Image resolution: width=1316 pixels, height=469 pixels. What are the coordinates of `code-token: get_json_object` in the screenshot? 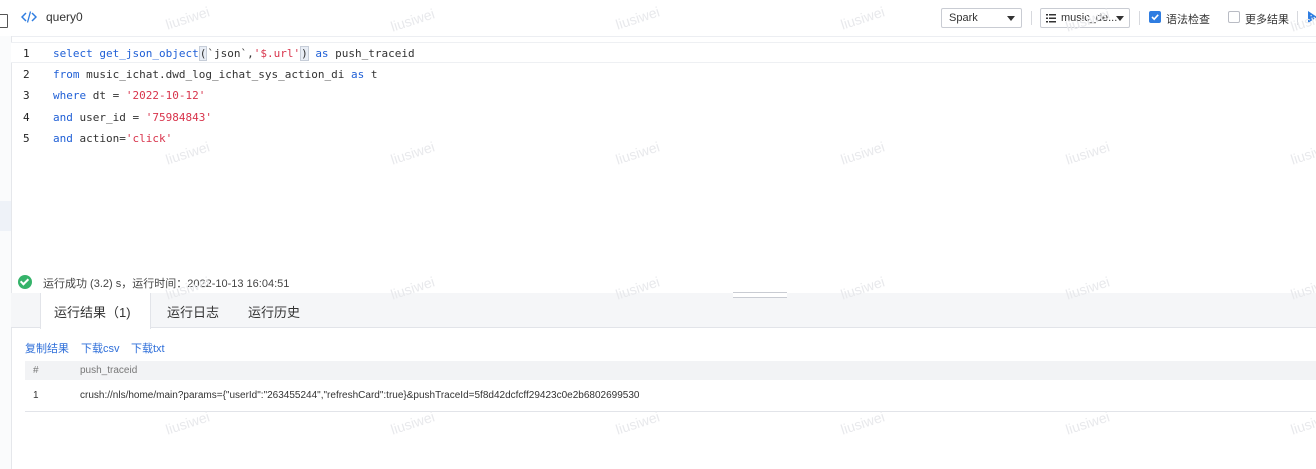 It's located at (149, 53).